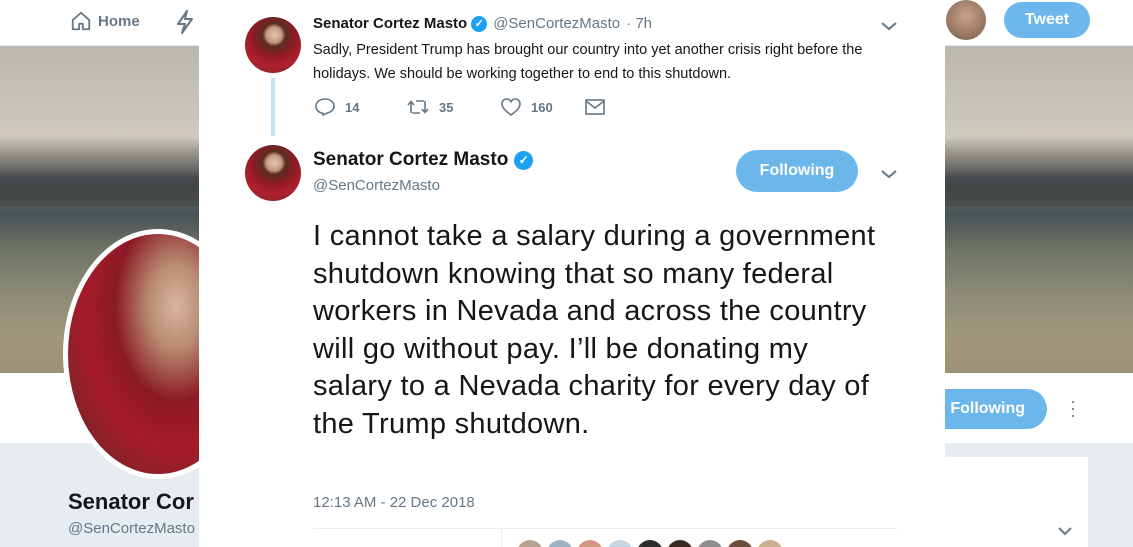 The height and width of the screenshot is (547, 1133). Describe the element at coordinates (81, 21) in the screenshot. I see `home-icon` at that location.